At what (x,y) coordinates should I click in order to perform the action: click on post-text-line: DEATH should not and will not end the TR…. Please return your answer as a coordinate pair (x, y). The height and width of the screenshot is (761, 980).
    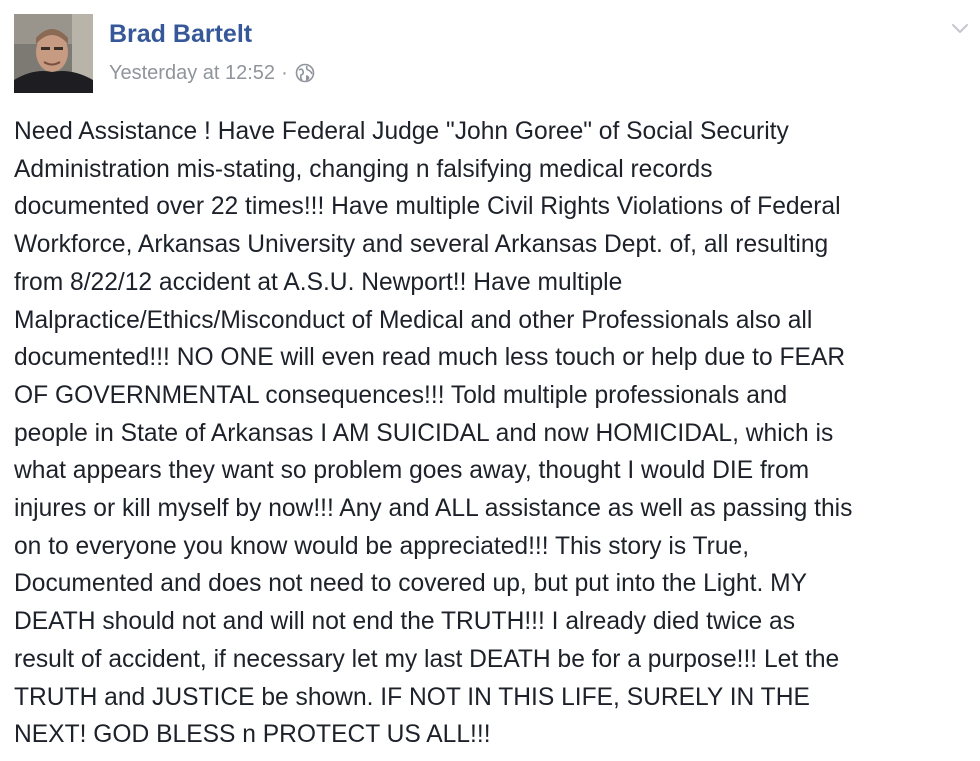
    Looking at the image, I should click on (404, 622).